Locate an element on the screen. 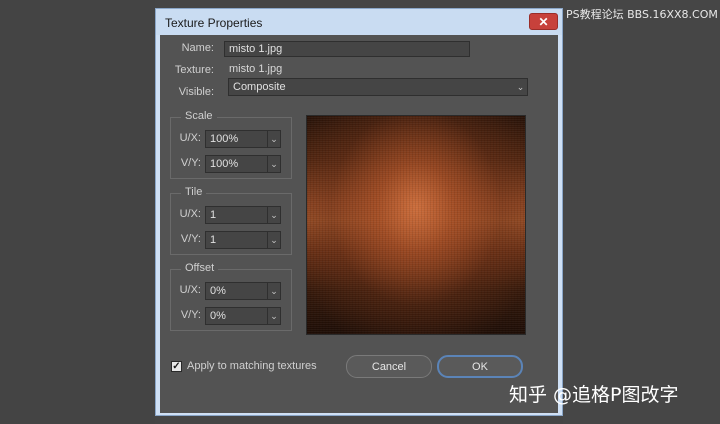  visible-select-value: Composite is located at coordinates (259, 87).